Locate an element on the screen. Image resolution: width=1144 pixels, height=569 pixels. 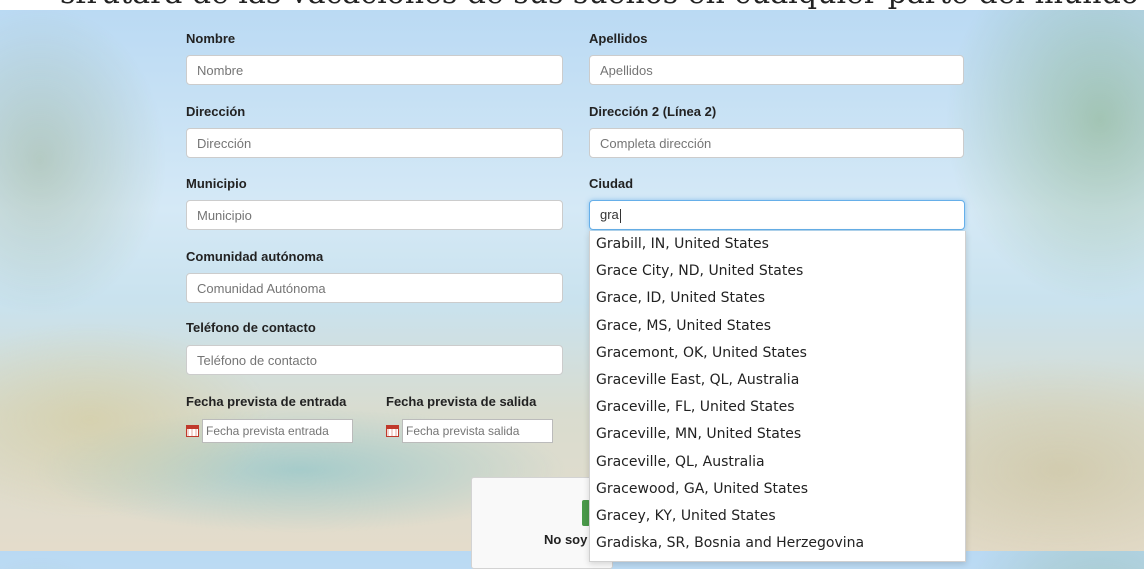
ciudad-label: Ciudad is located at coordinates (611, 183).